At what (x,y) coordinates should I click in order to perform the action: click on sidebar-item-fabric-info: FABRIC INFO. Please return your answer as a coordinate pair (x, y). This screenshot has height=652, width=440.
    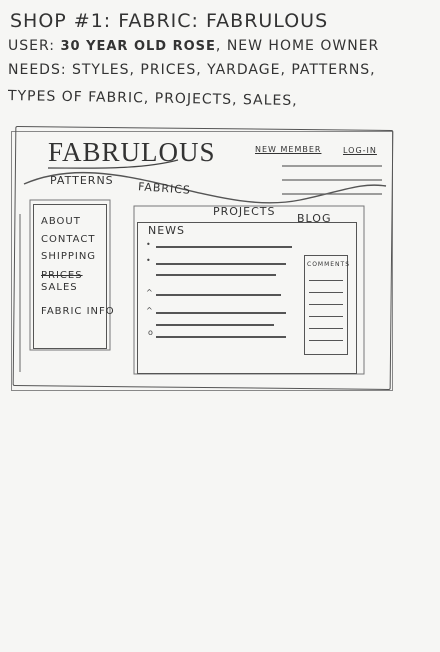
    Looking at the image, I should click on (78, 311).